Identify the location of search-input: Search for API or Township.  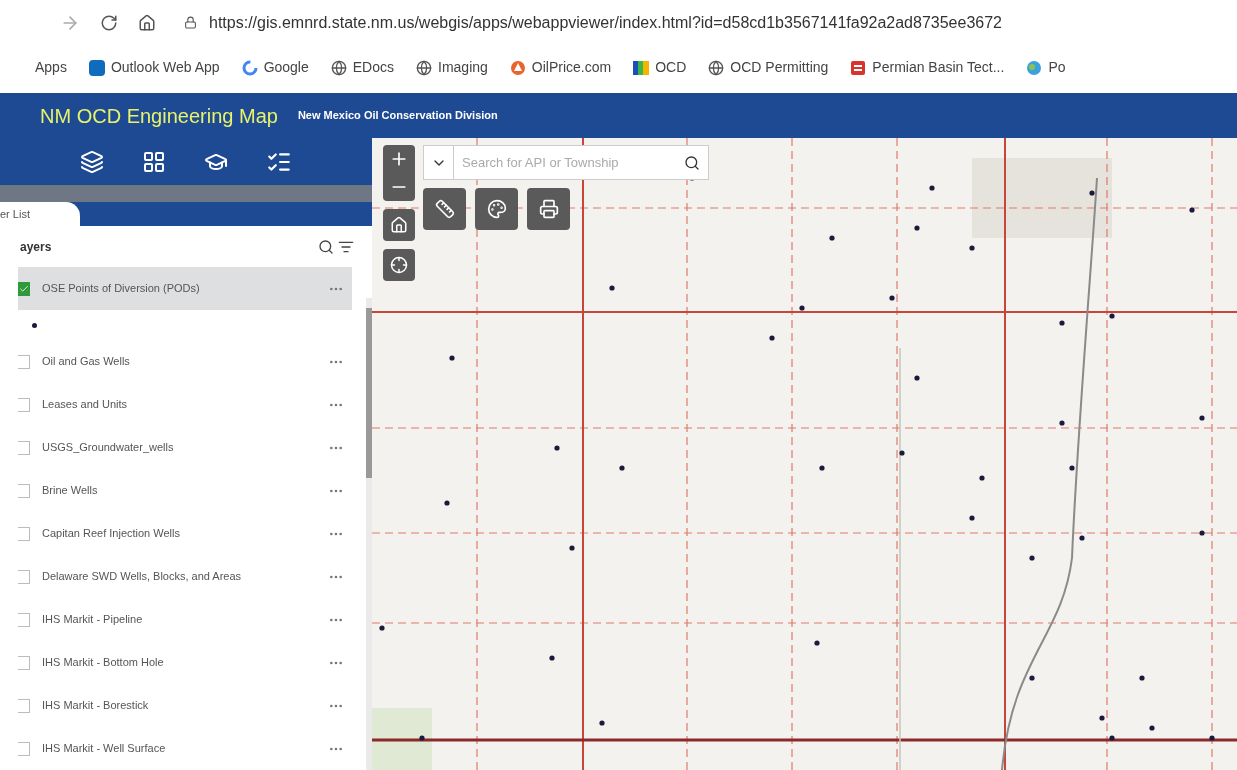
(569, 162).